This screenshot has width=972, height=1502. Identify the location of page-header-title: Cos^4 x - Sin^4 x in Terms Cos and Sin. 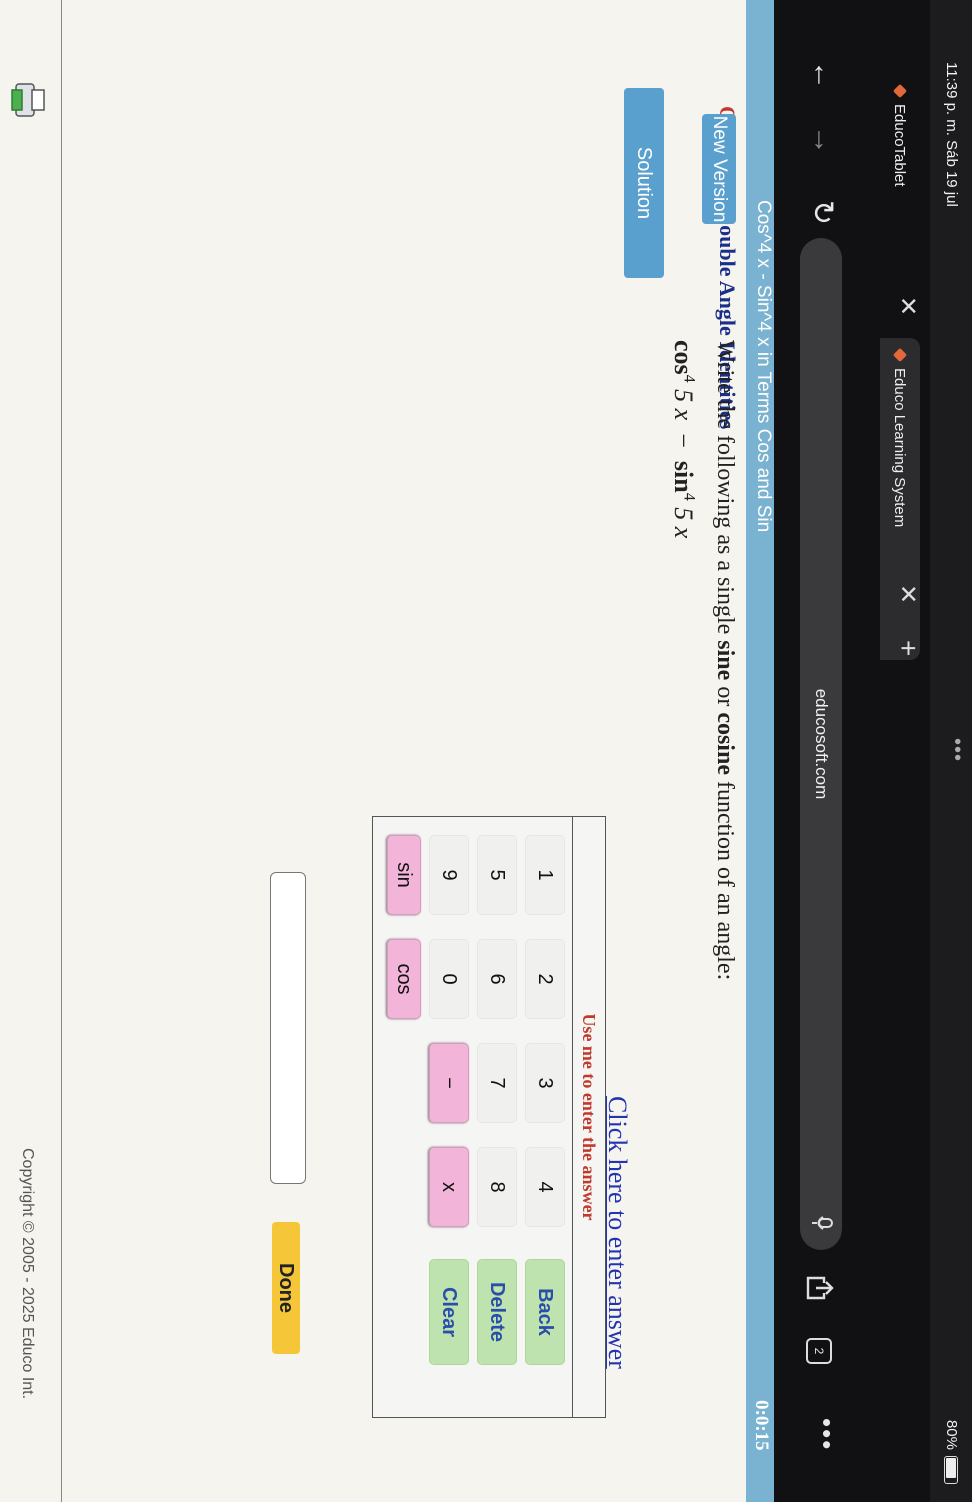
(763, 366).